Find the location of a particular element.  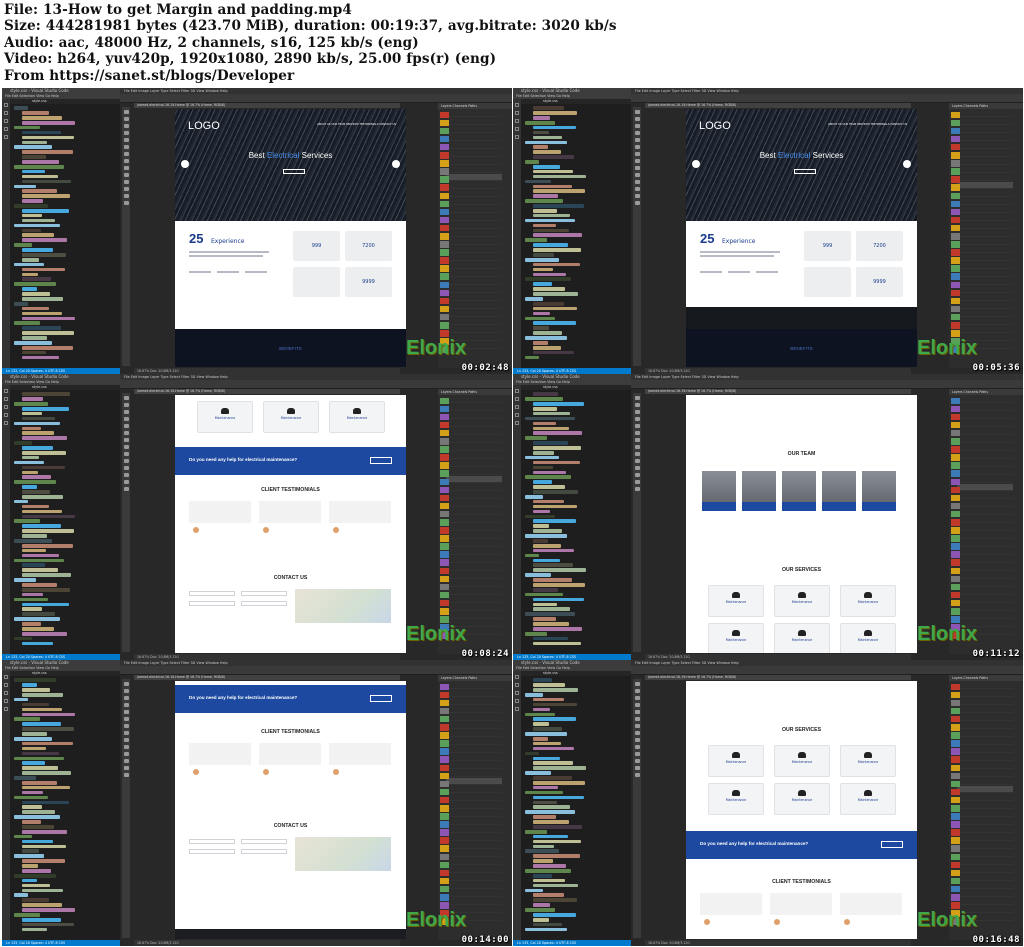

pen-tool-icon is located at coordinates (126, 747).